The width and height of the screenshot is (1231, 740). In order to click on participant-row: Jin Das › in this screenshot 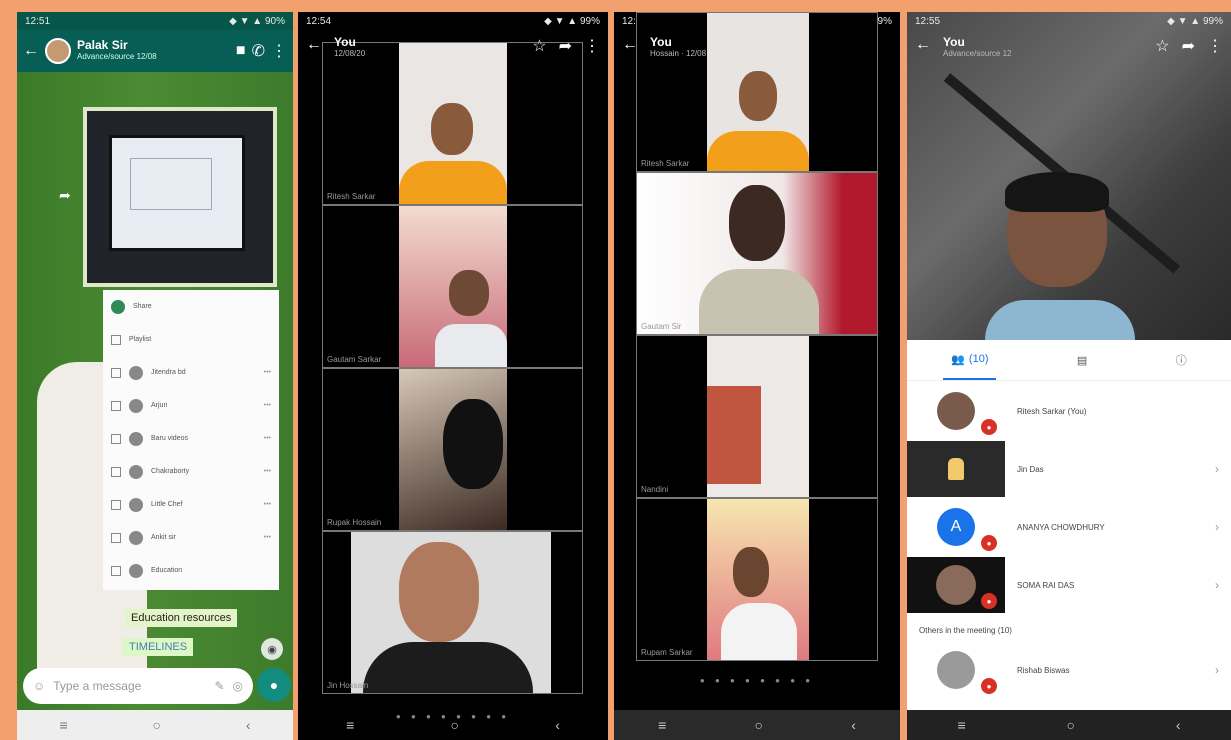, I will do `click(1069, 469)`.